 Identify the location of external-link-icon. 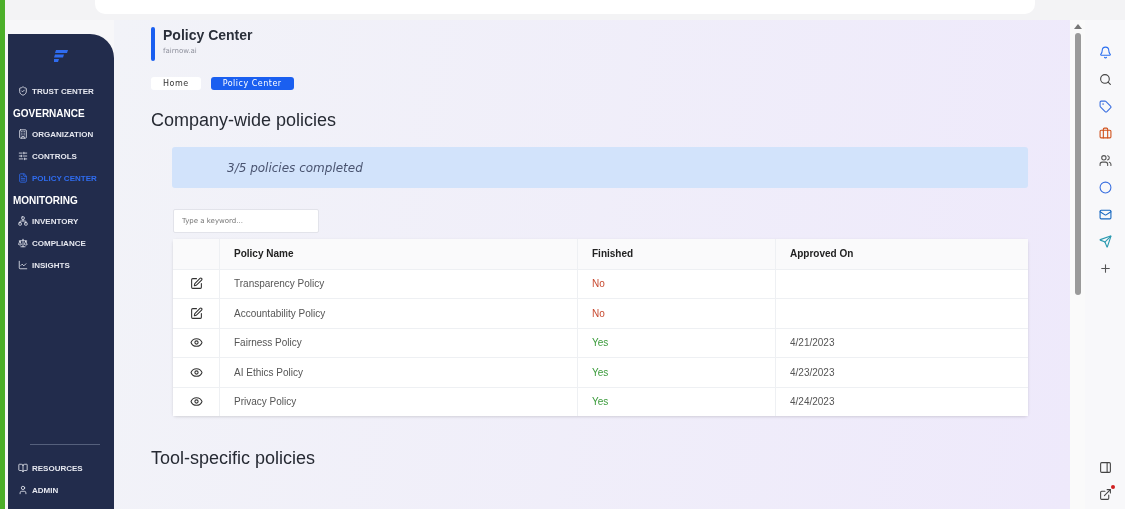
(1105, 494).